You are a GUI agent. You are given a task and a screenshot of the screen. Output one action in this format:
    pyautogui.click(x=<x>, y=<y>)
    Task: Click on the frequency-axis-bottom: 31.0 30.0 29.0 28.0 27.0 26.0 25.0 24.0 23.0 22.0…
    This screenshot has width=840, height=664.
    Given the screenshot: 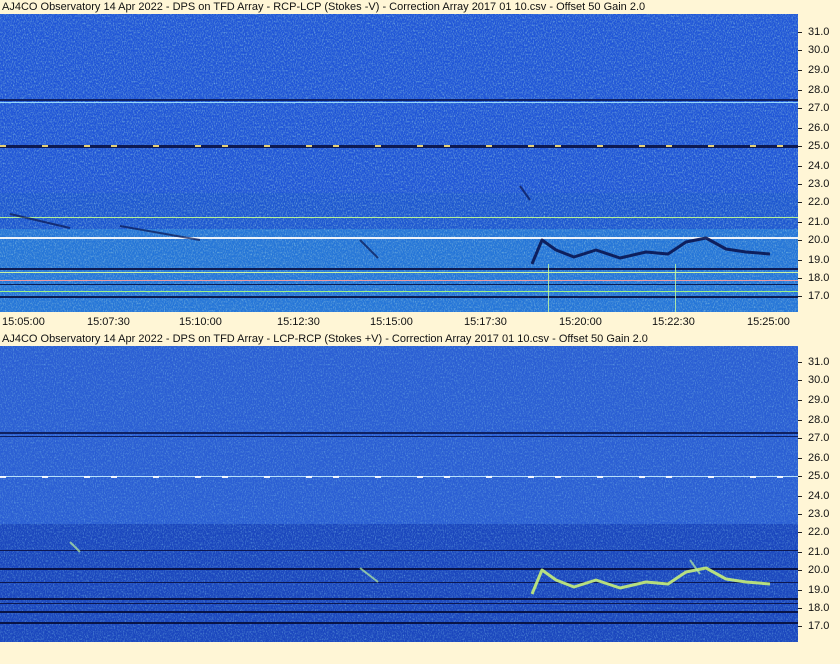 What is the action you would take?
    pyautogui.click(x=819, y=494)
    